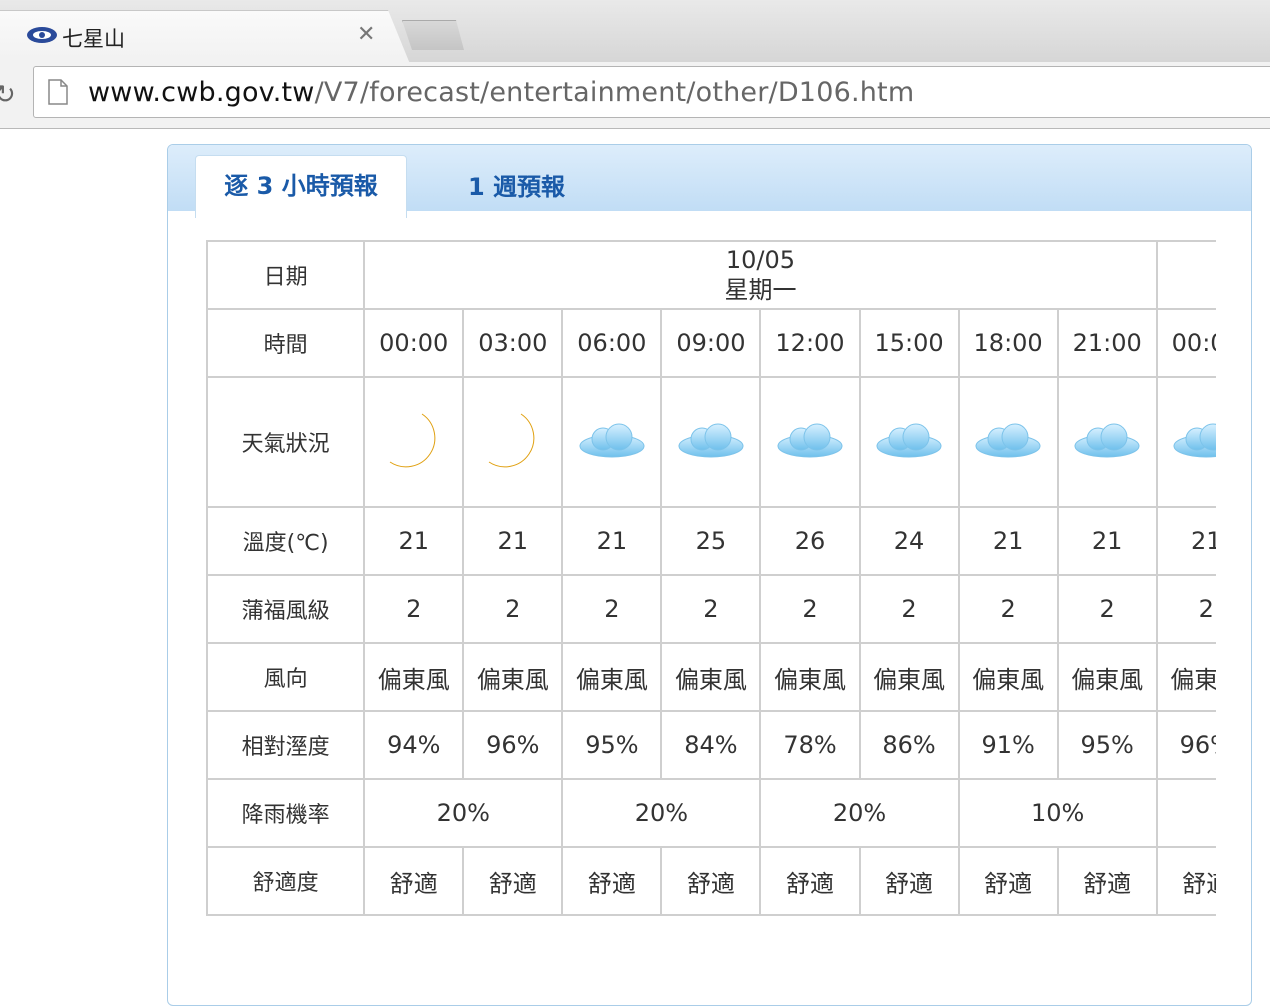 This screenshot has width=1270, height=1006. What do you see at coordinates (286, 343) in the screenshot?
I see `row-label-time: 時間` at bounding box center [286, 343].